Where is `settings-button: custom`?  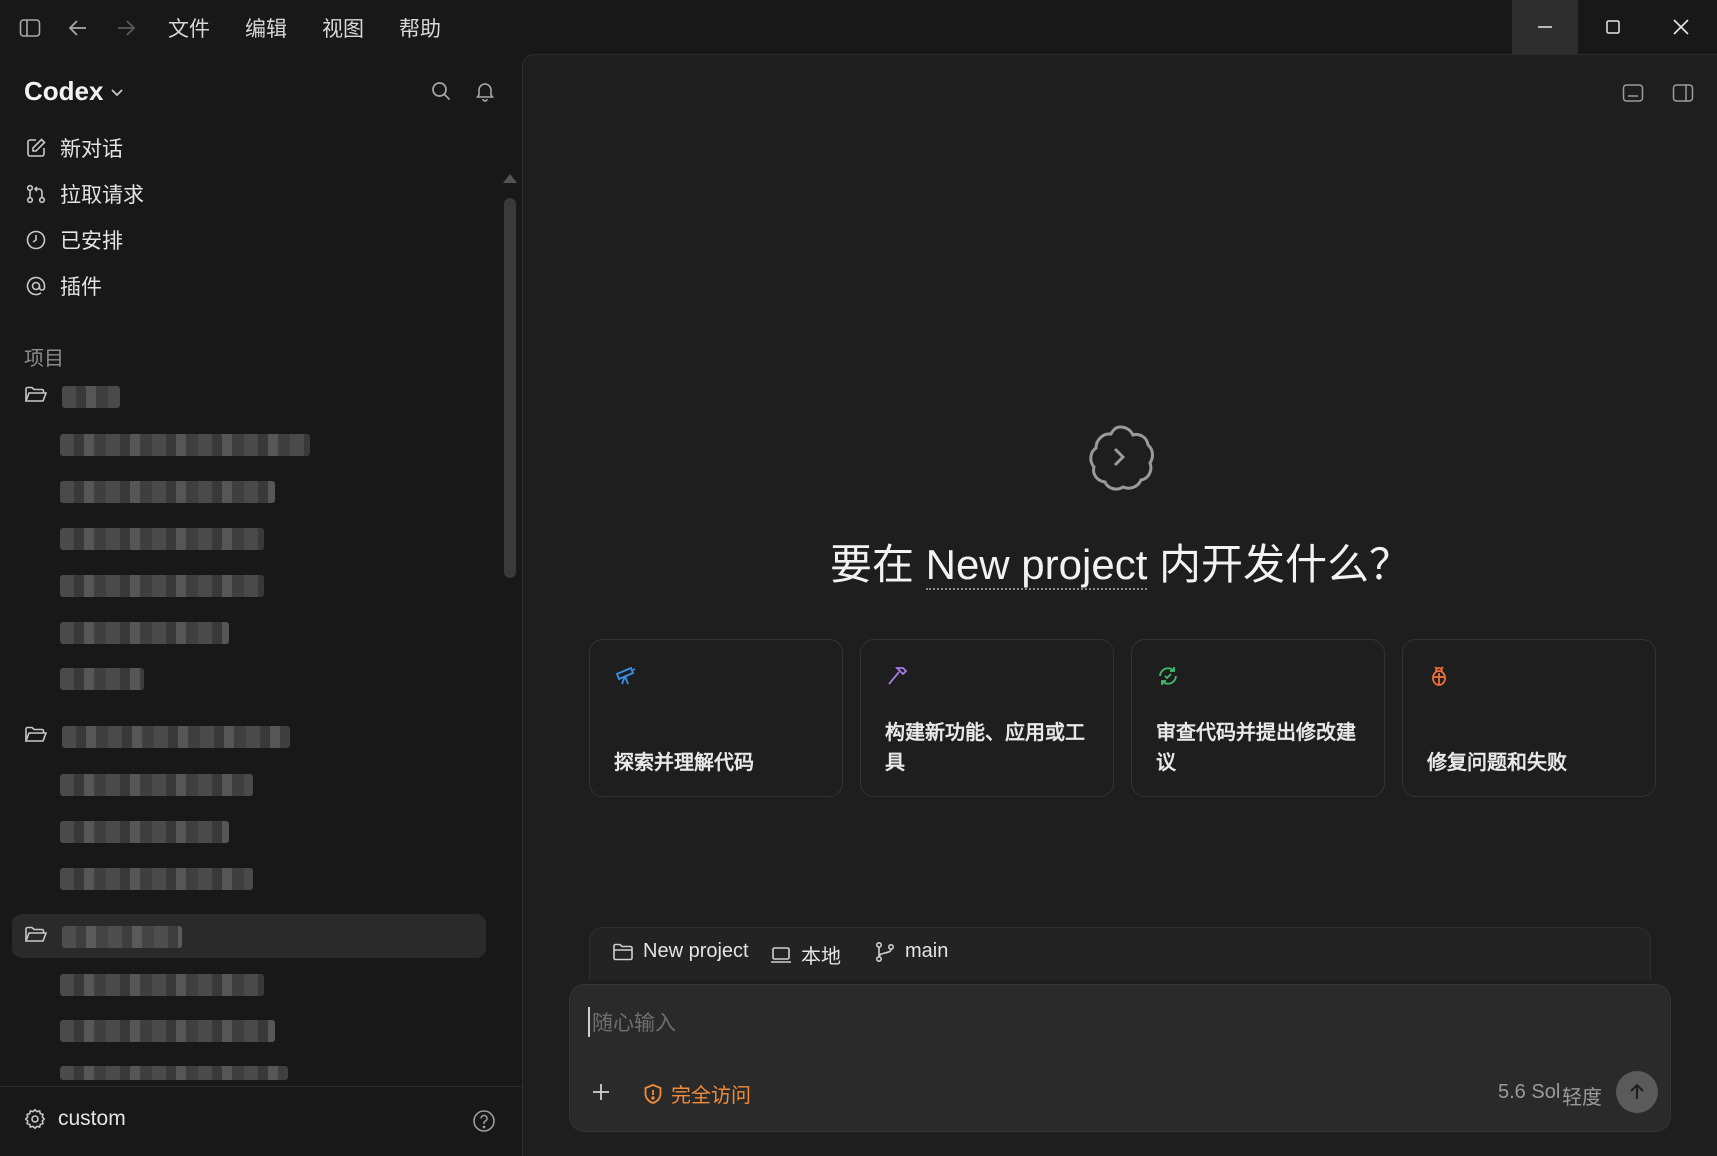
settings-button: custom is located at coordinates (75, 1119).